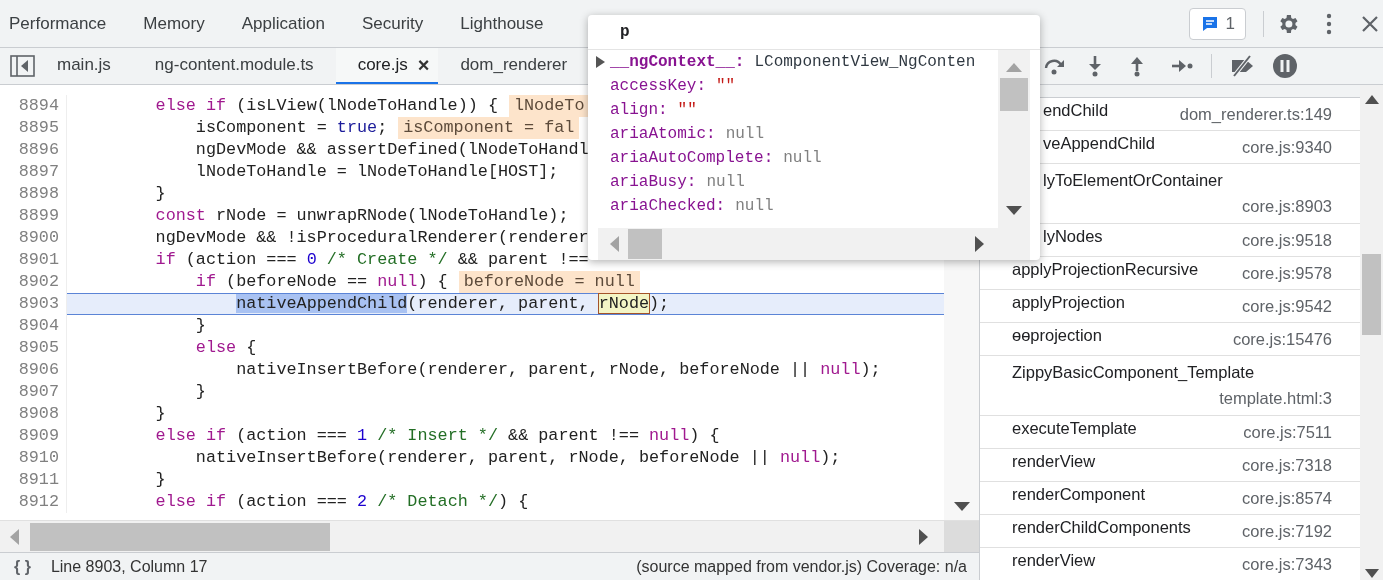  Describe the element at coordinates (234, 66) in the screenshot. I see `file-tab: ng-content.module.ts` at that location.